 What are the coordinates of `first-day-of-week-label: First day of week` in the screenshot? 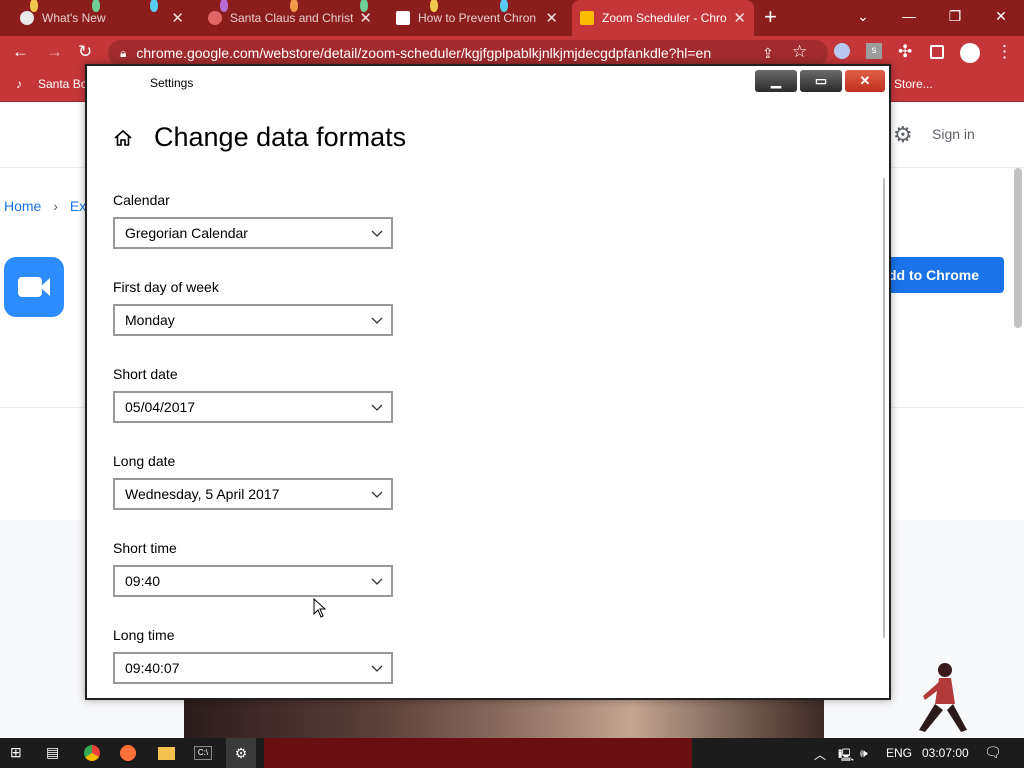 It's located at (166, 287).